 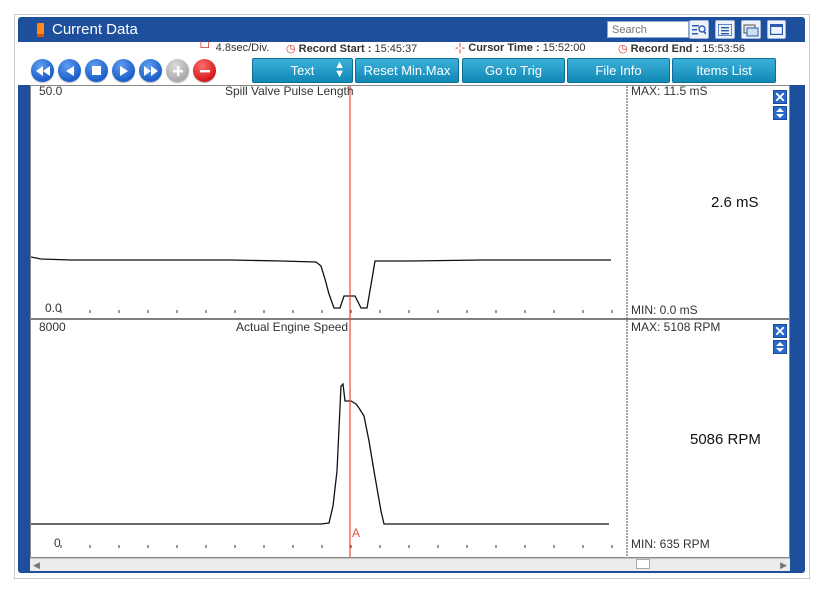 I want to click on scroll-left-icon: ◀, so click(x=36, y=565).